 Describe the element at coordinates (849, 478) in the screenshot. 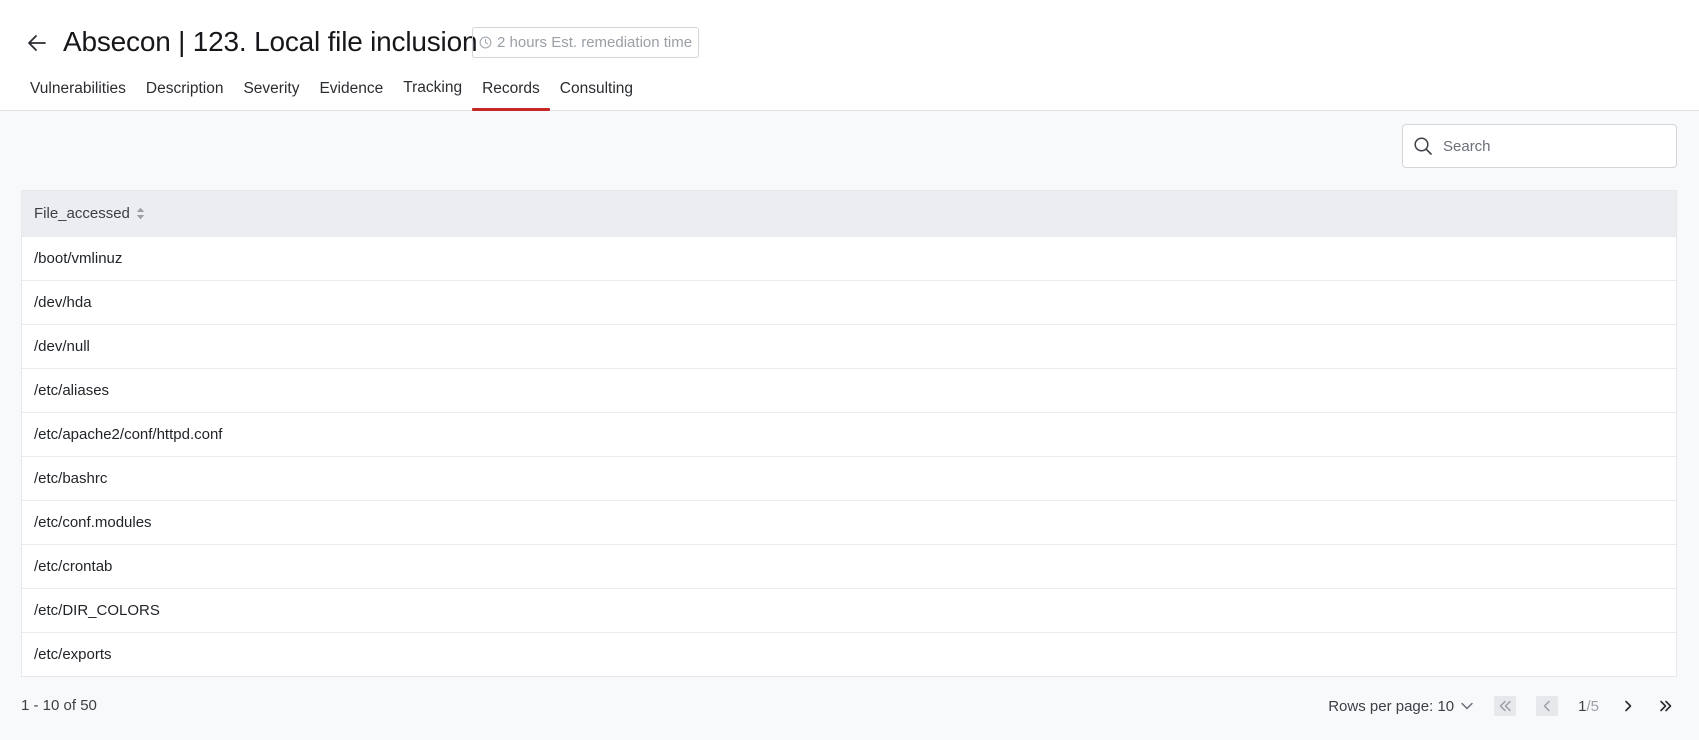

I see `table-row: /etc/bashrc` at that location.